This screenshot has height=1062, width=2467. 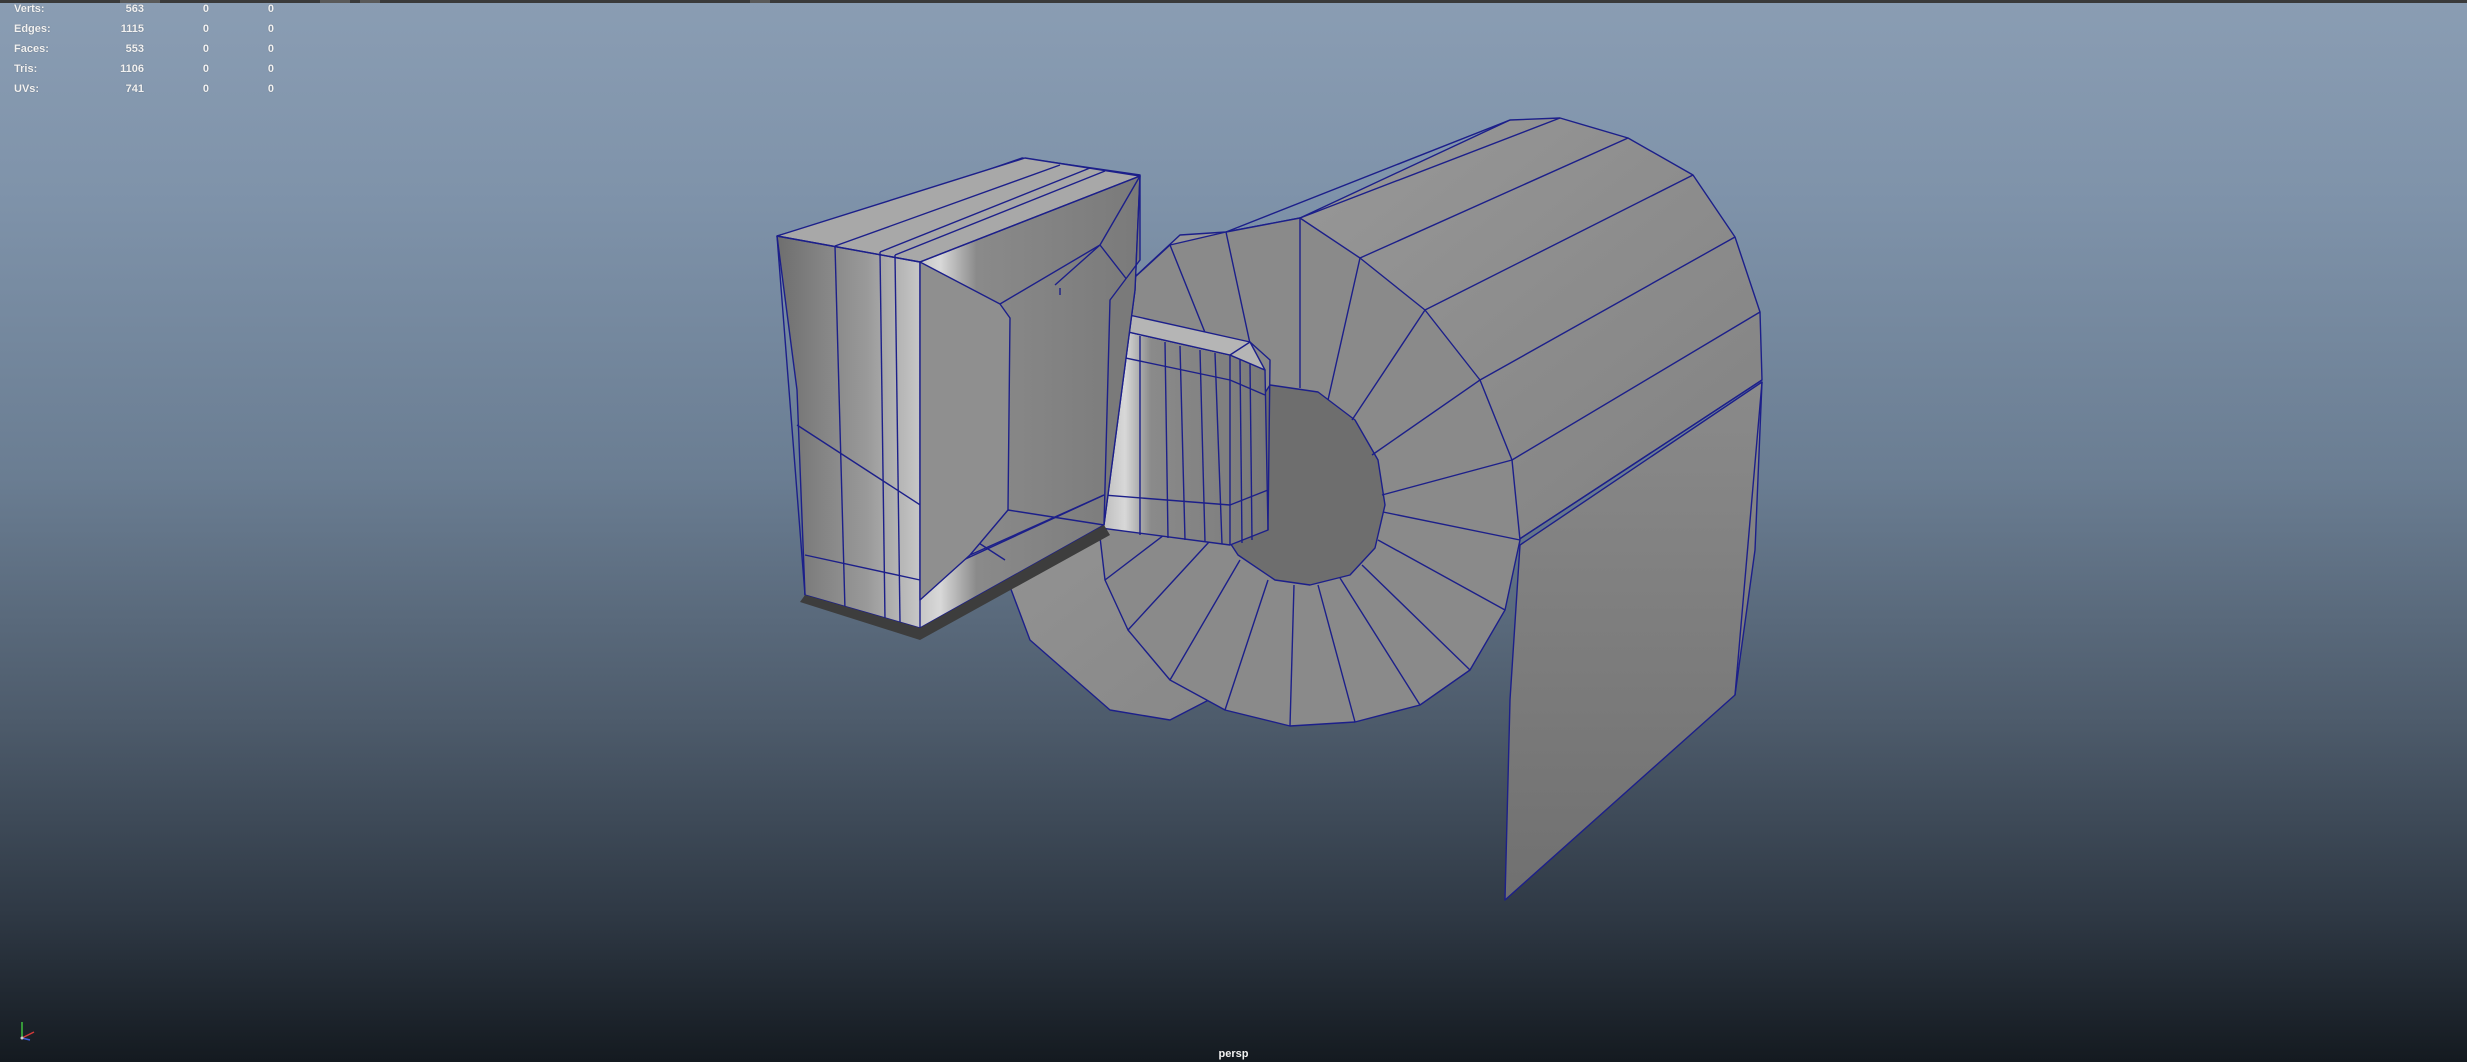 What do you see at coordinates (134, 9) in the screenshot?
I see `hud-value: 563` at bounding box center [134, 9].